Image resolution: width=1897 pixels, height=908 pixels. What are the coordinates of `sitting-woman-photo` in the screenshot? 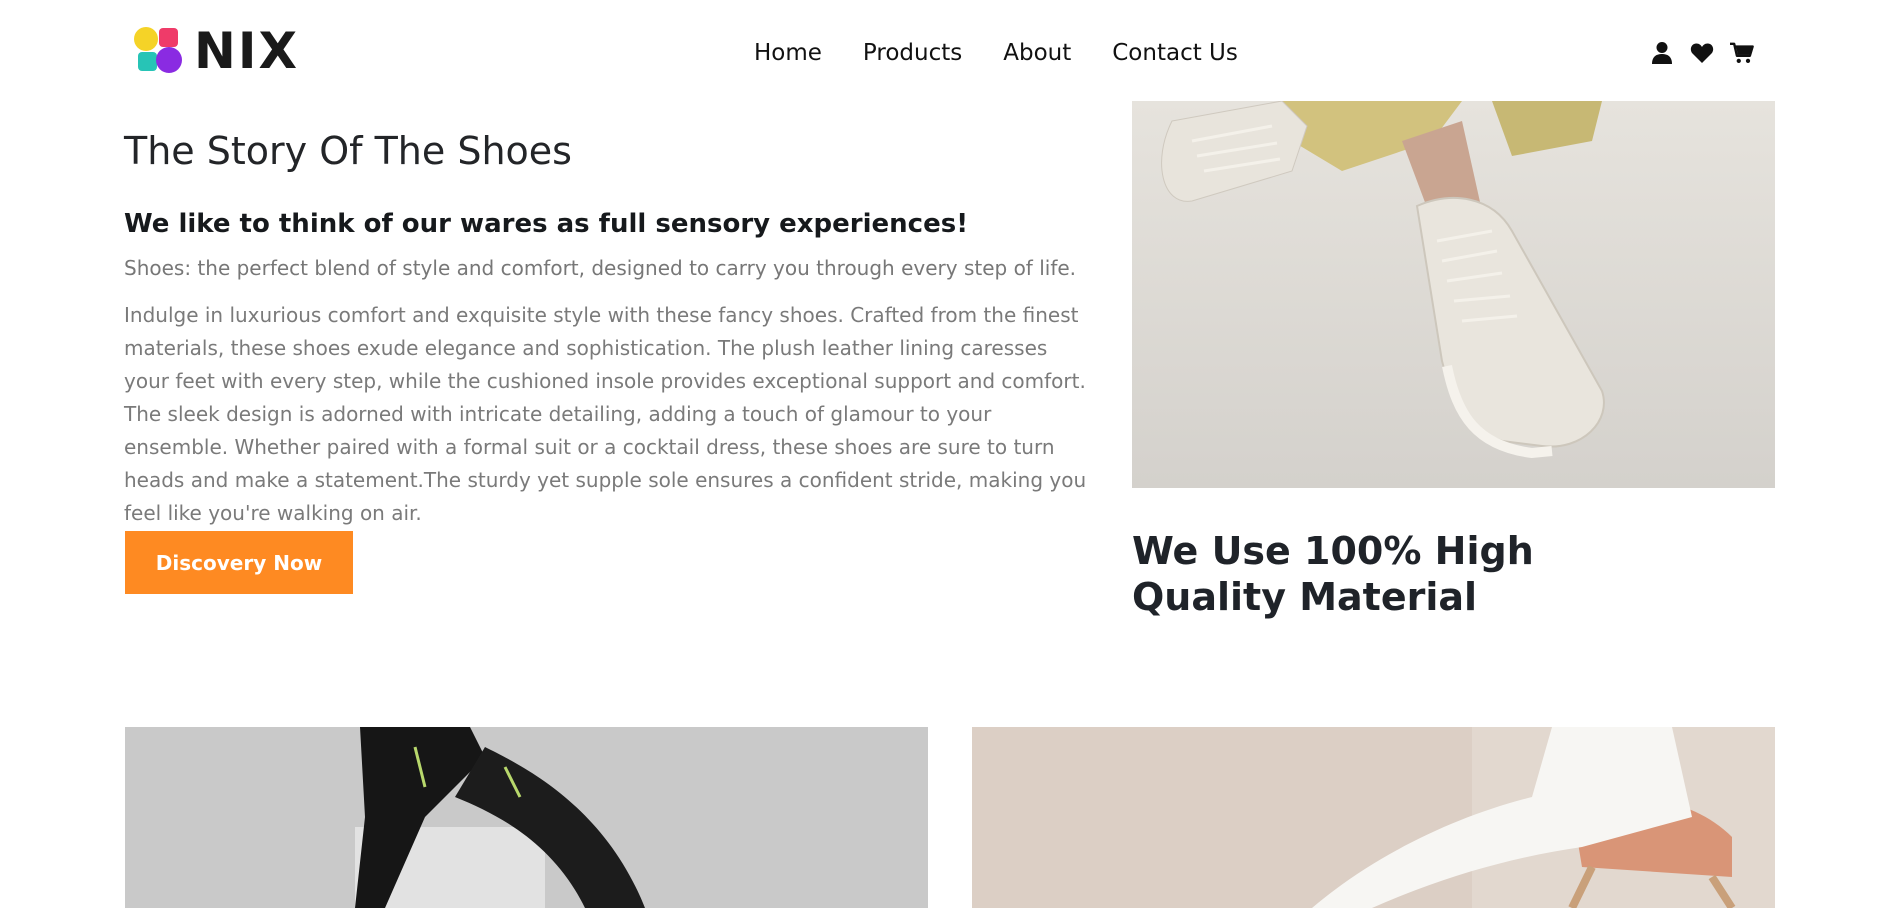 It's located at (1373, 817).